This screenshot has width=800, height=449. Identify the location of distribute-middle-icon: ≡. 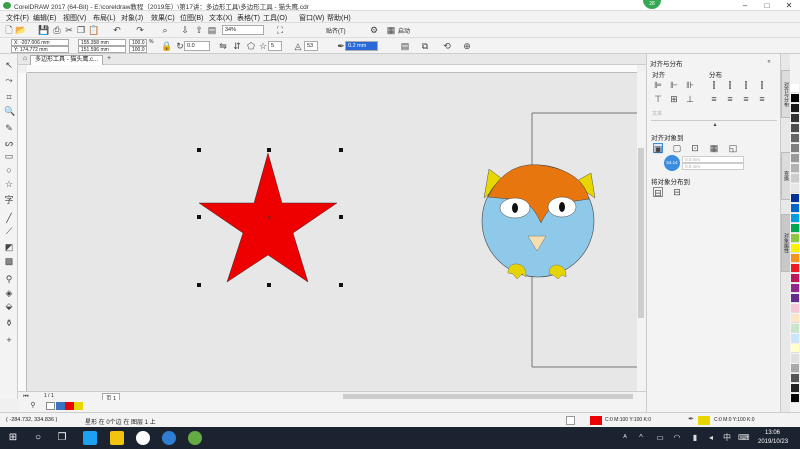
(730, 99).